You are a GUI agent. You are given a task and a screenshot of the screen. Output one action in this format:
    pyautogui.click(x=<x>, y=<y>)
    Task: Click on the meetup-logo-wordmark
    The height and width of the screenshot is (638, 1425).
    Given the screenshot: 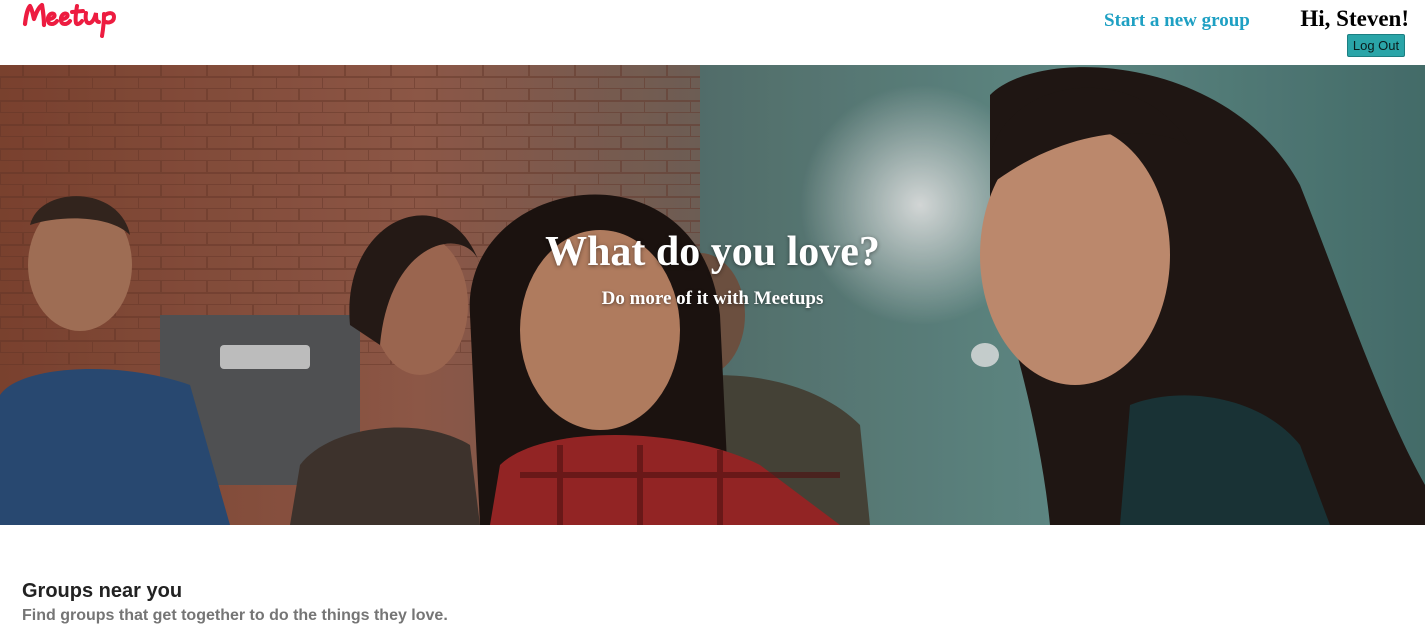 What is the action you would take?
    pyautogui.click(x=69, y=20)
    